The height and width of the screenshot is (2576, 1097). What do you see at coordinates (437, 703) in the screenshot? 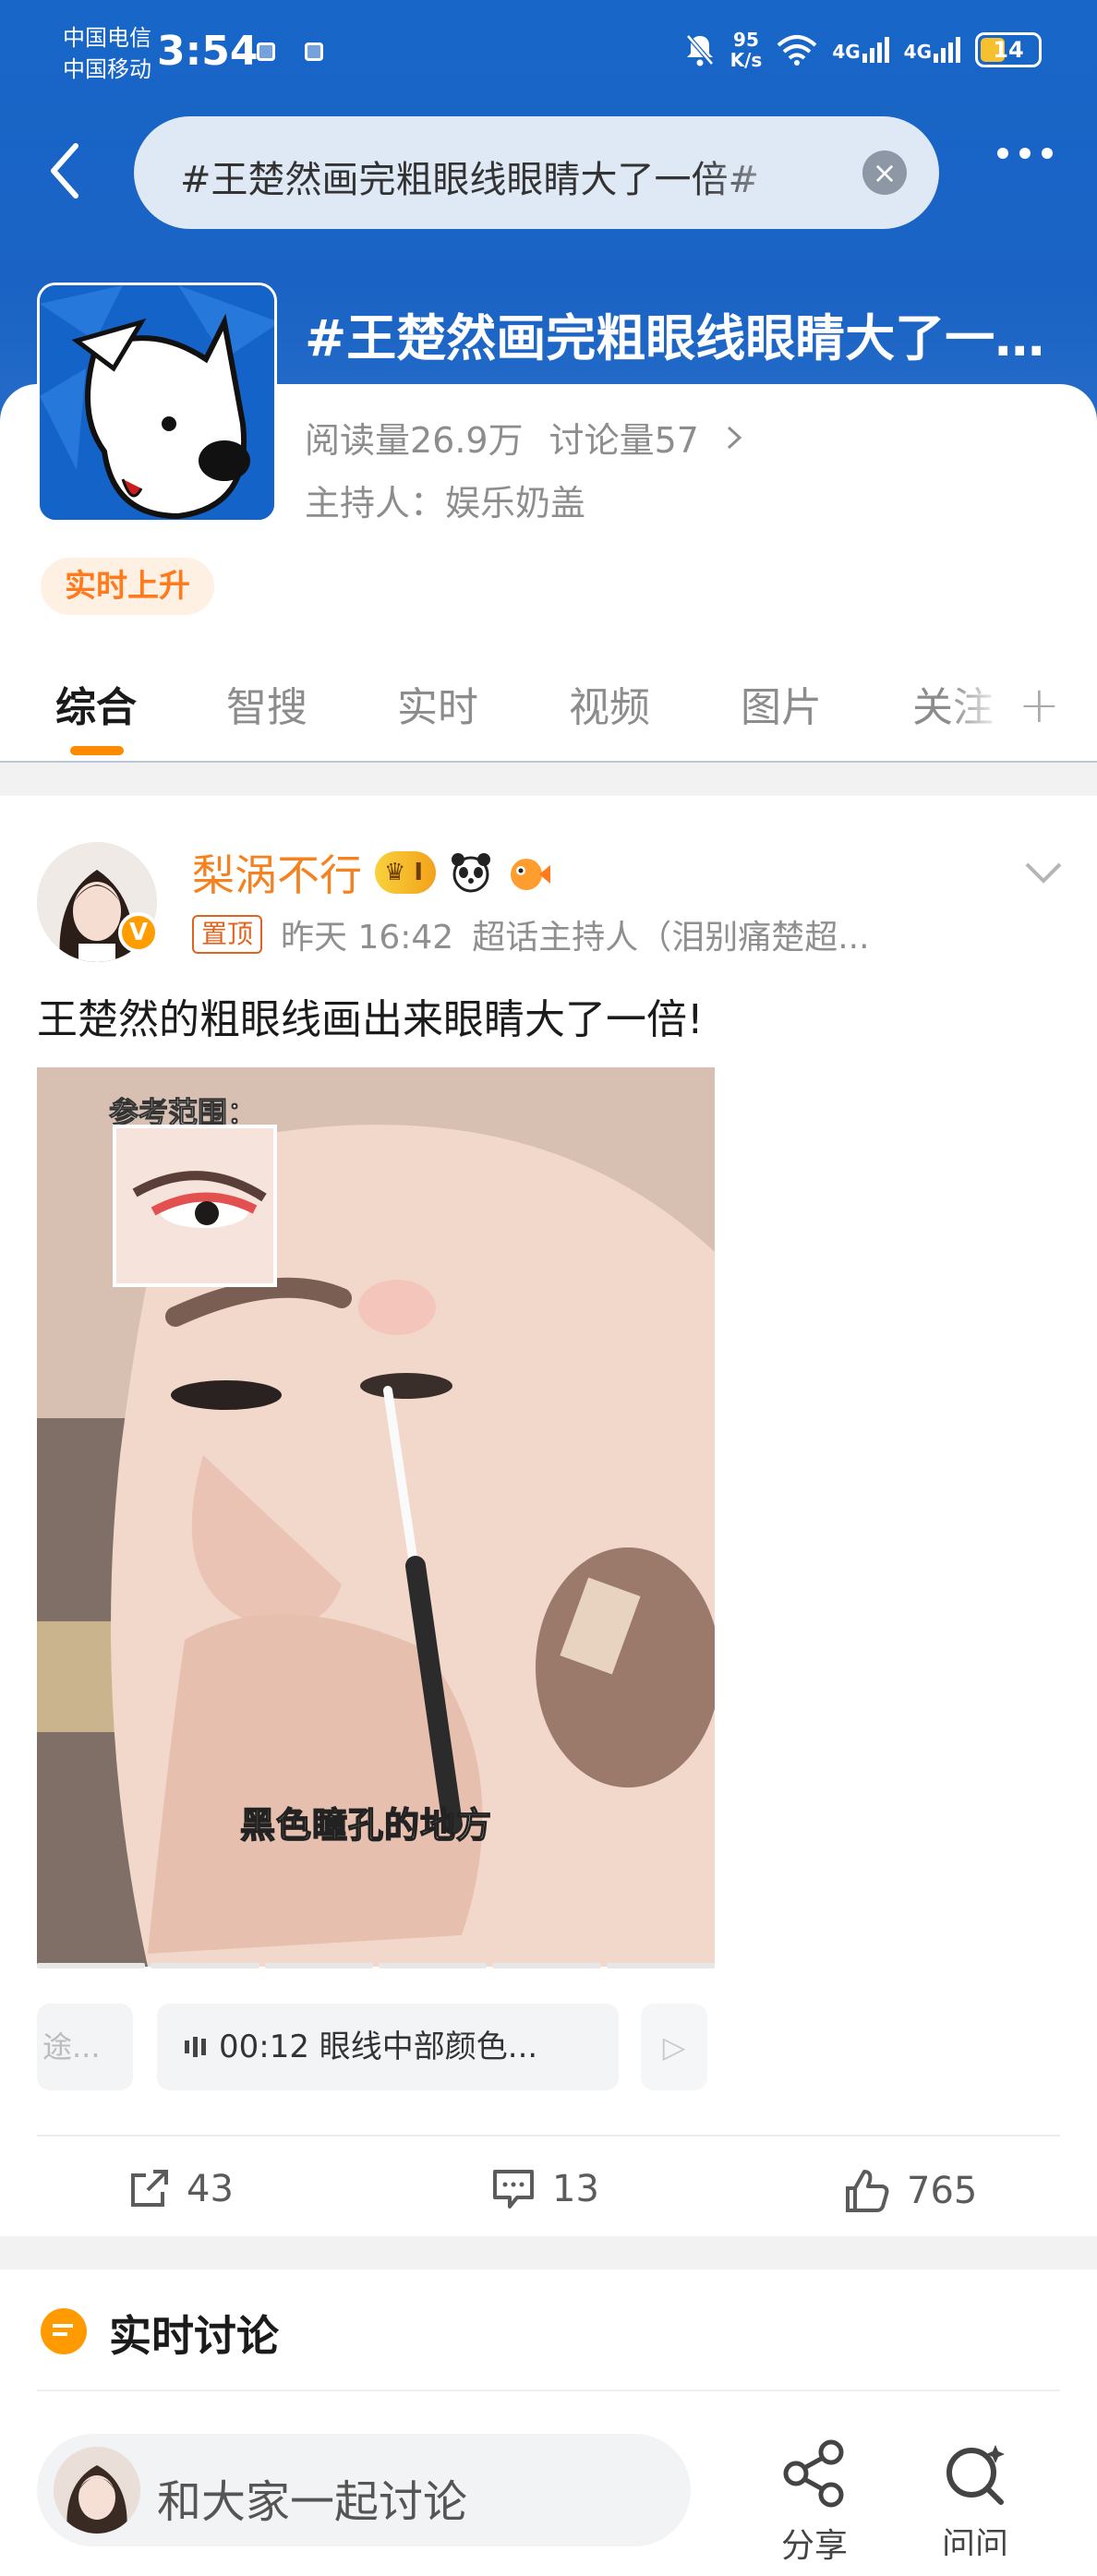
I see `tab-realtime: 实时` at bounding box center [437, 703].